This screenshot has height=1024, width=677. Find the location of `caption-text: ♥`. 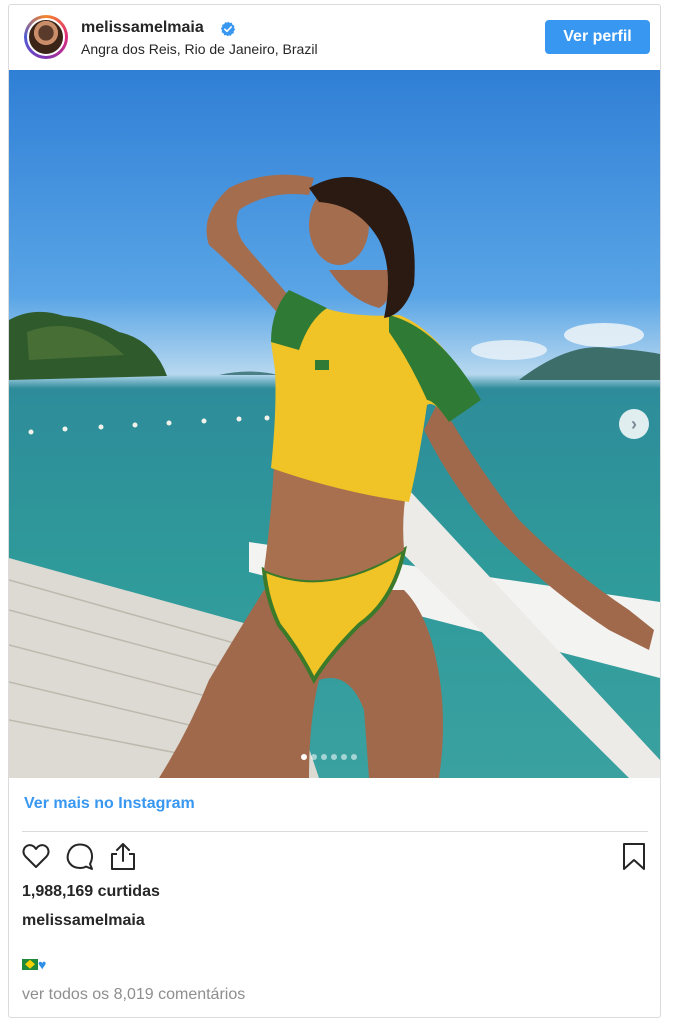

caption-text: ♥ is located at coordinates (34, 963).